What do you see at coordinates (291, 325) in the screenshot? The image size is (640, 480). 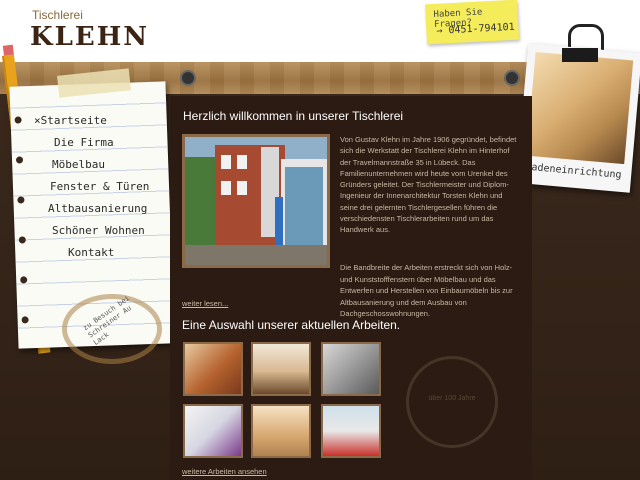 I see `works-heading: Eine Auswahl unserer aktuellen Arbeiten.` at bounding box center [291, 325].